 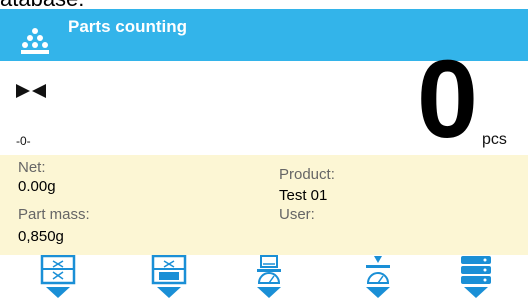 I want to click on database-icon, so click(x=476, y=277).